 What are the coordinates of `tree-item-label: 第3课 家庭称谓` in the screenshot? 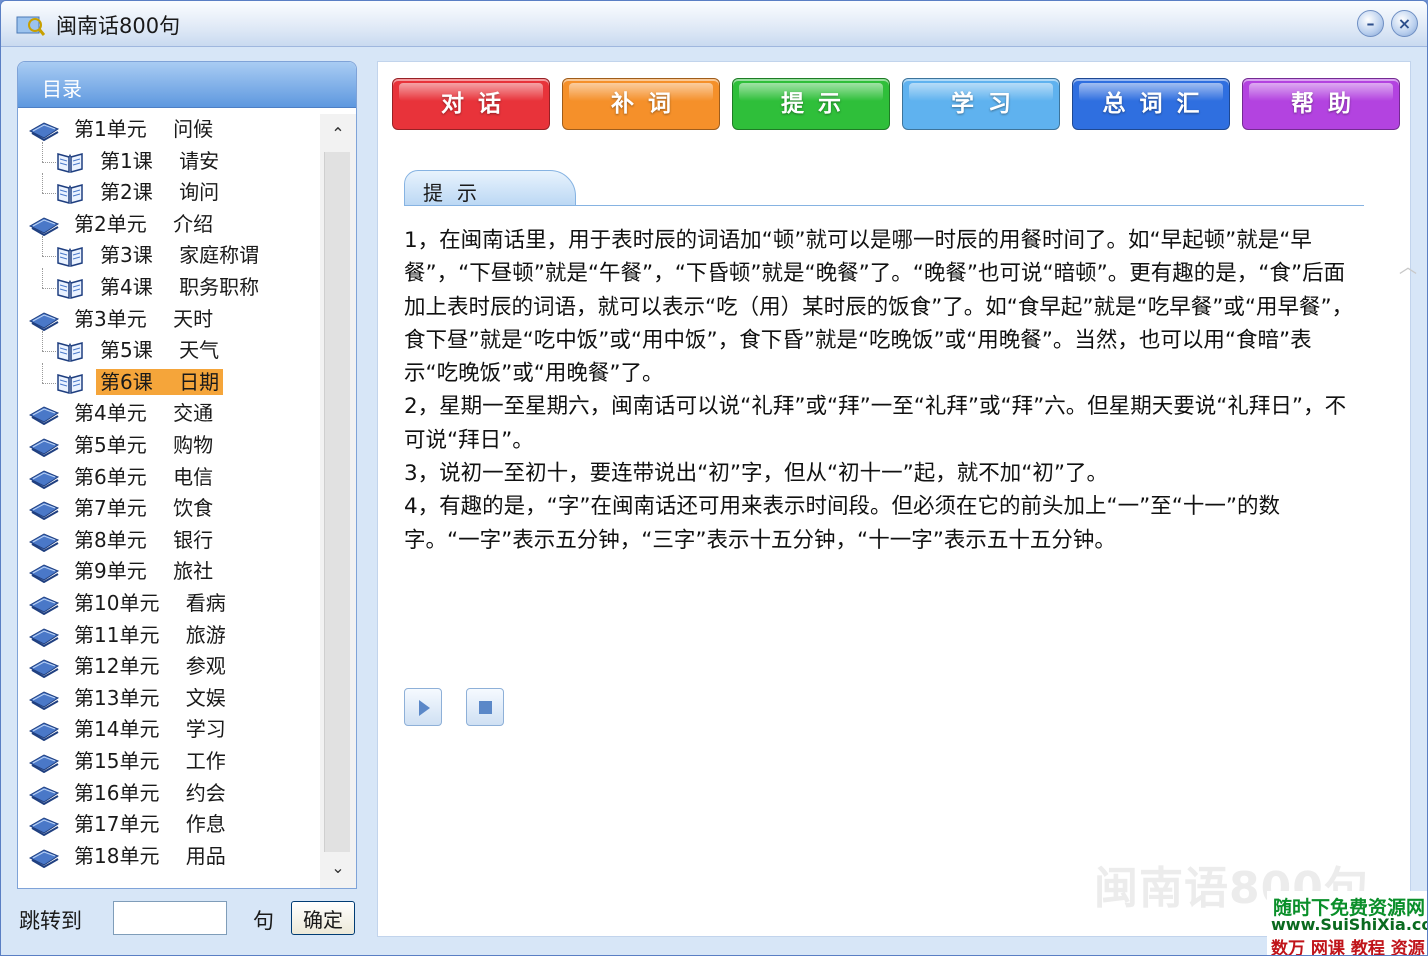 It's located at (180, 255).